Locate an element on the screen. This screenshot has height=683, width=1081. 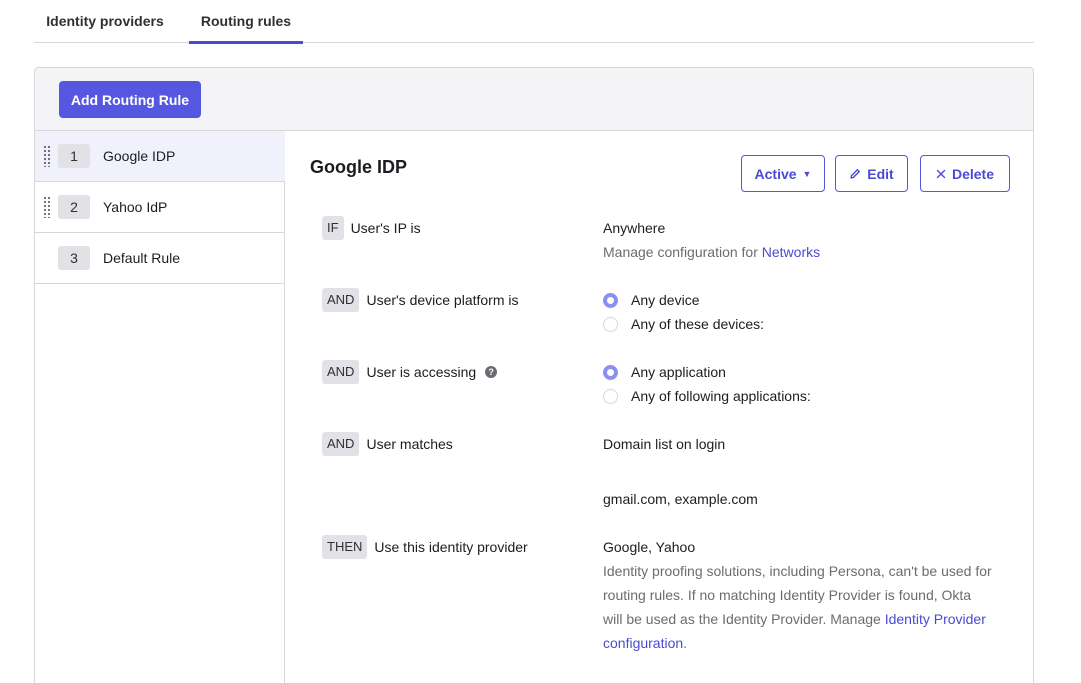
rule-name: Default Rule is located at coordinates (142, 258).